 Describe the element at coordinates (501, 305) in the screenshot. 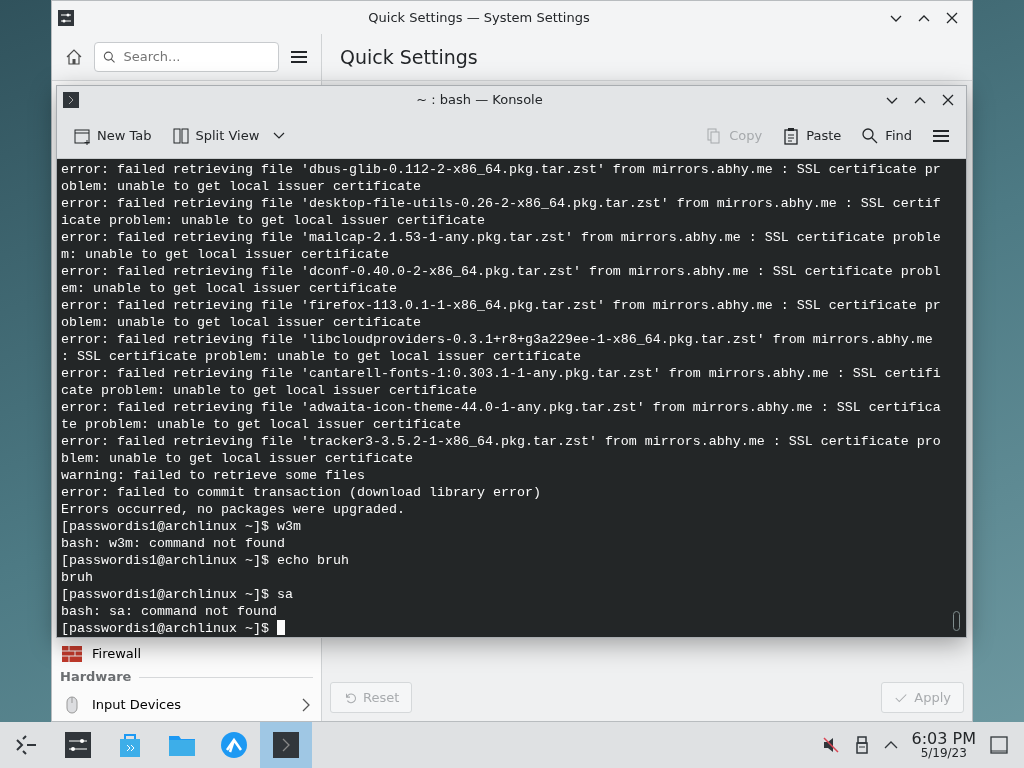

I see `terminal-line: error: failed retrieving file 'firefox-113.0.1-1-x86_64.pkg.tar.zst' from mirrors.abhy.me : SSL certificate pr` at that location.